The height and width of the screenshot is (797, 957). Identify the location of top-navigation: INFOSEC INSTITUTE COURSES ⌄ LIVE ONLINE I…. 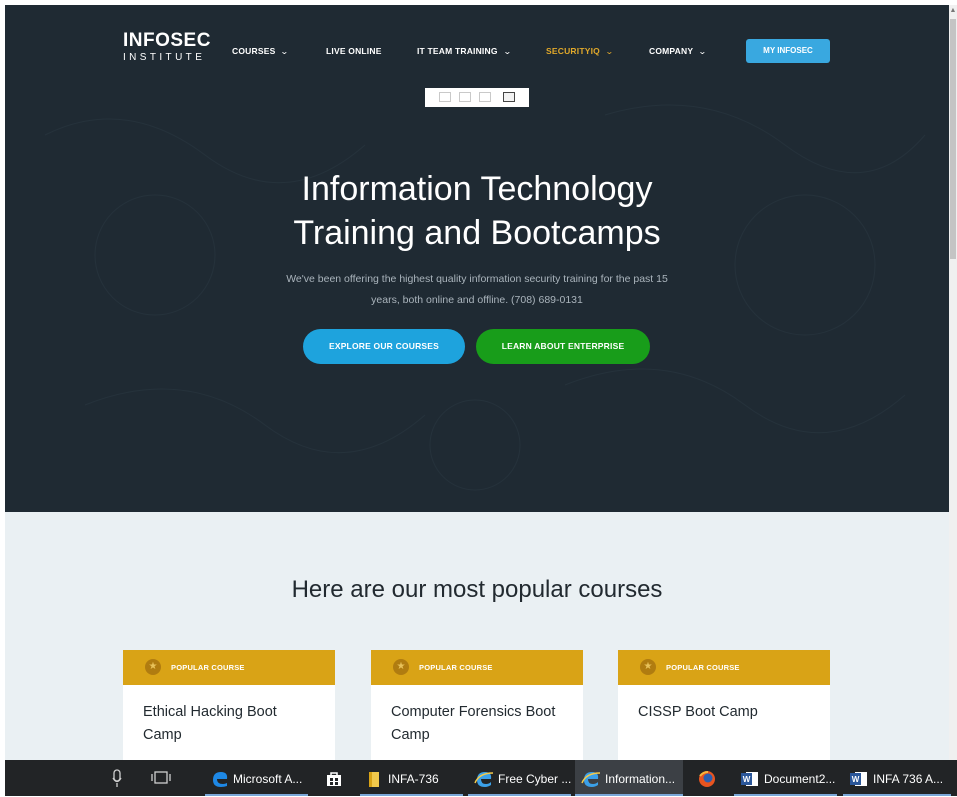
(477, 50).